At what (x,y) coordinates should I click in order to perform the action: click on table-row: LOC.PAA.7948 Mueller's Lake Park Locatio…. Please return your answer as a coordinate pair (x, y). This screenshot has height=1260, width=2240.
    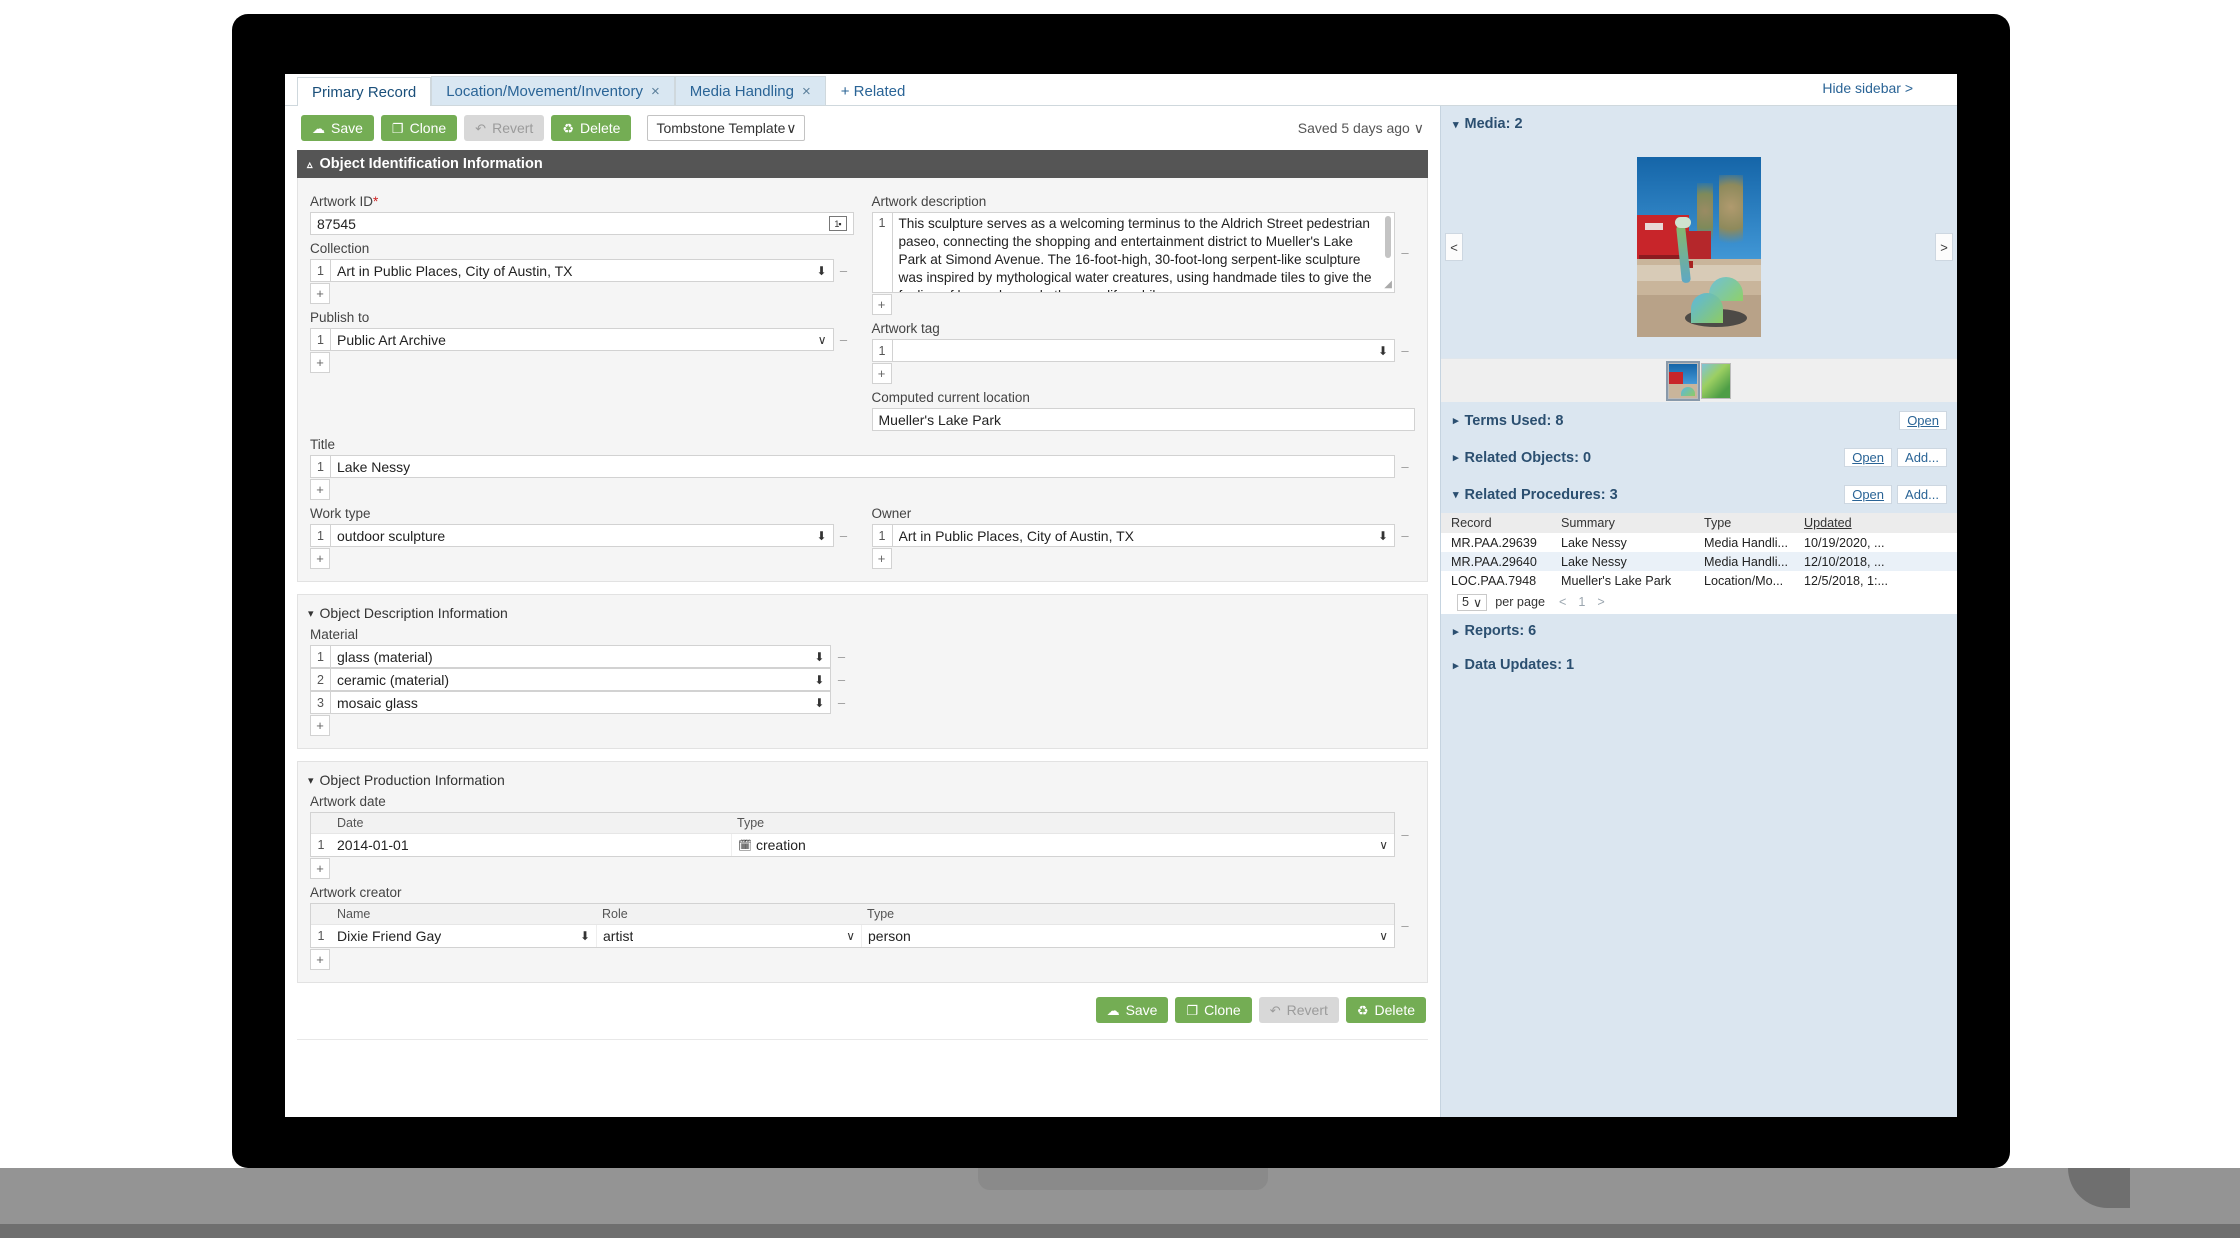
    Looking at the image, I should click on (1699, 580).